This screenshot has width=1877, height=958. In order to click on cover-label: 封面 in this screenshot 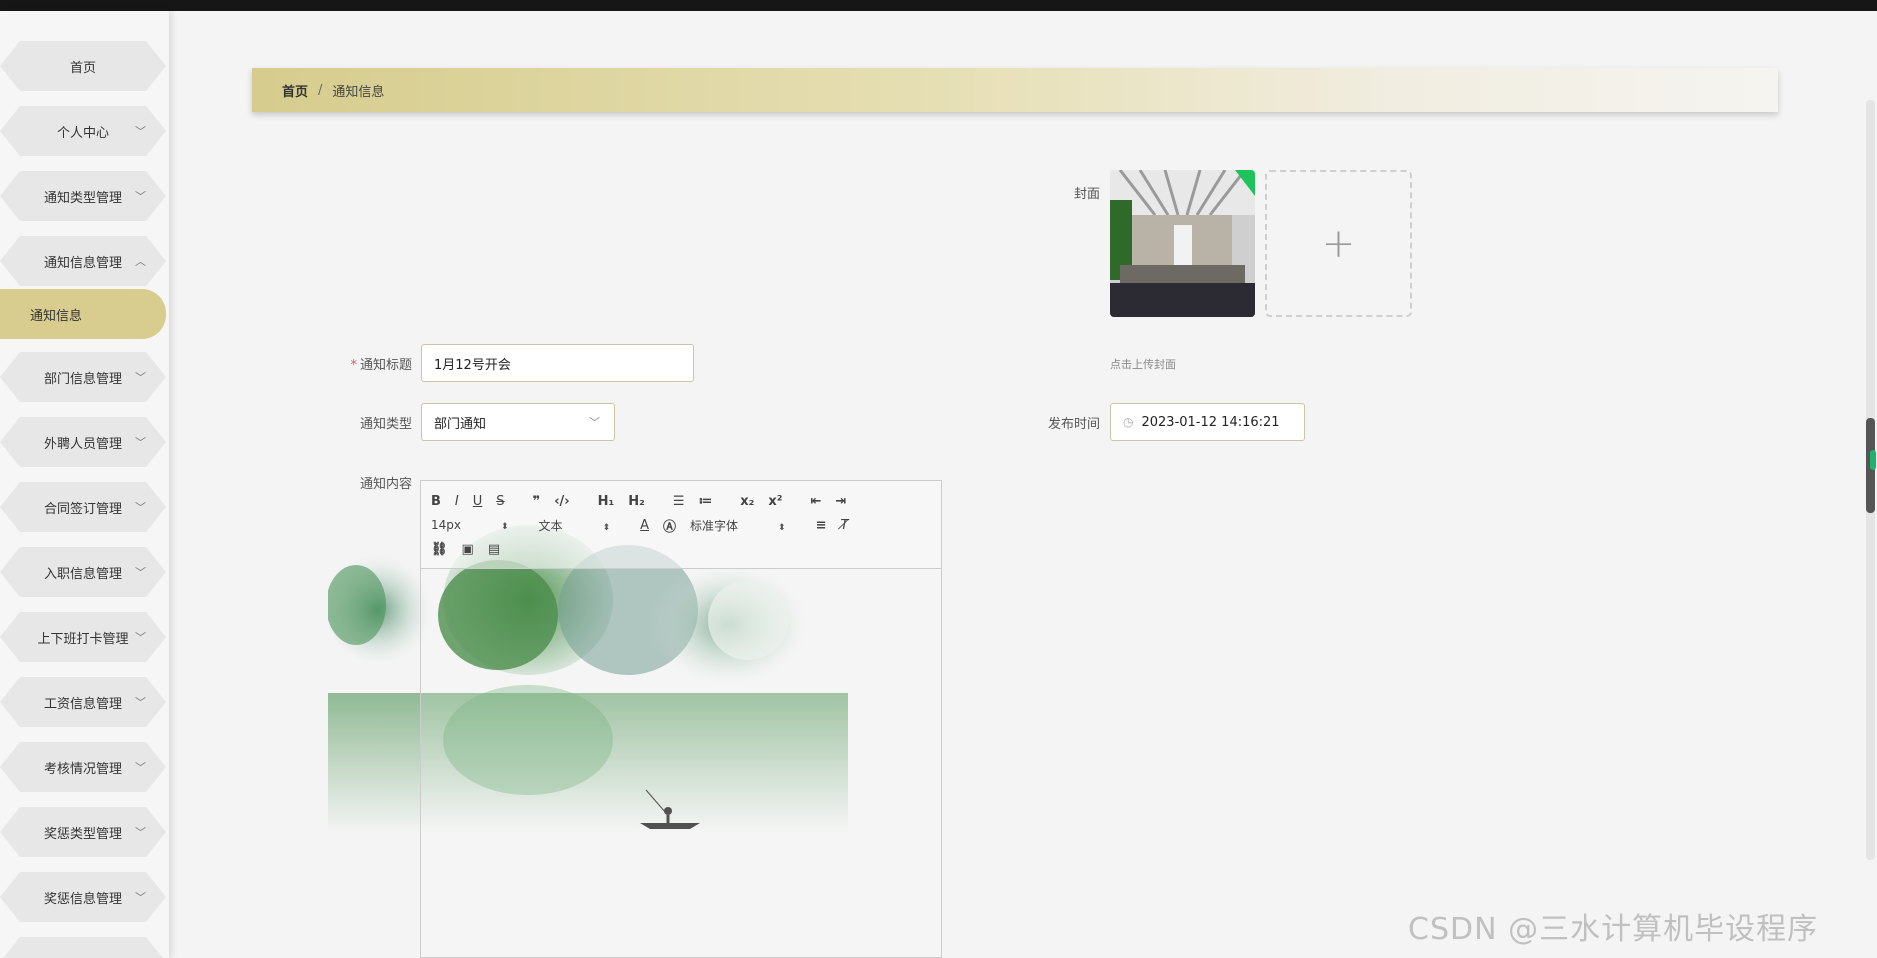, I will do `click(1086, 194)`.